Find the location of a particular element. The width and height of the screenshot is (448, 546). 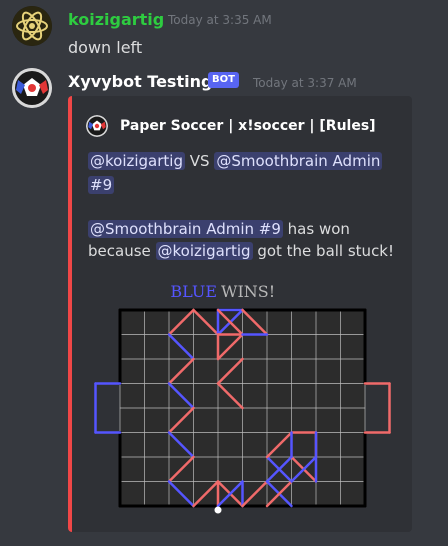

embed-desc-line2: #9 is located at coordinates (101, 185).